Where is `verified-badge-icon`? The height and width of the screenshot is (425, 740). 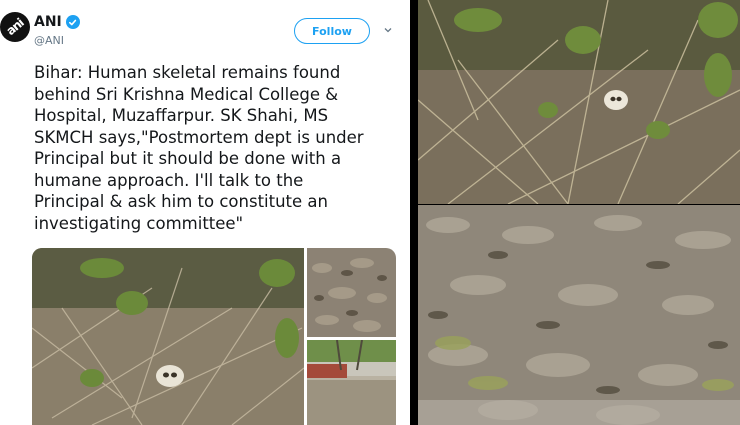 verified-badge-icon is located at coordinates (72, 22).